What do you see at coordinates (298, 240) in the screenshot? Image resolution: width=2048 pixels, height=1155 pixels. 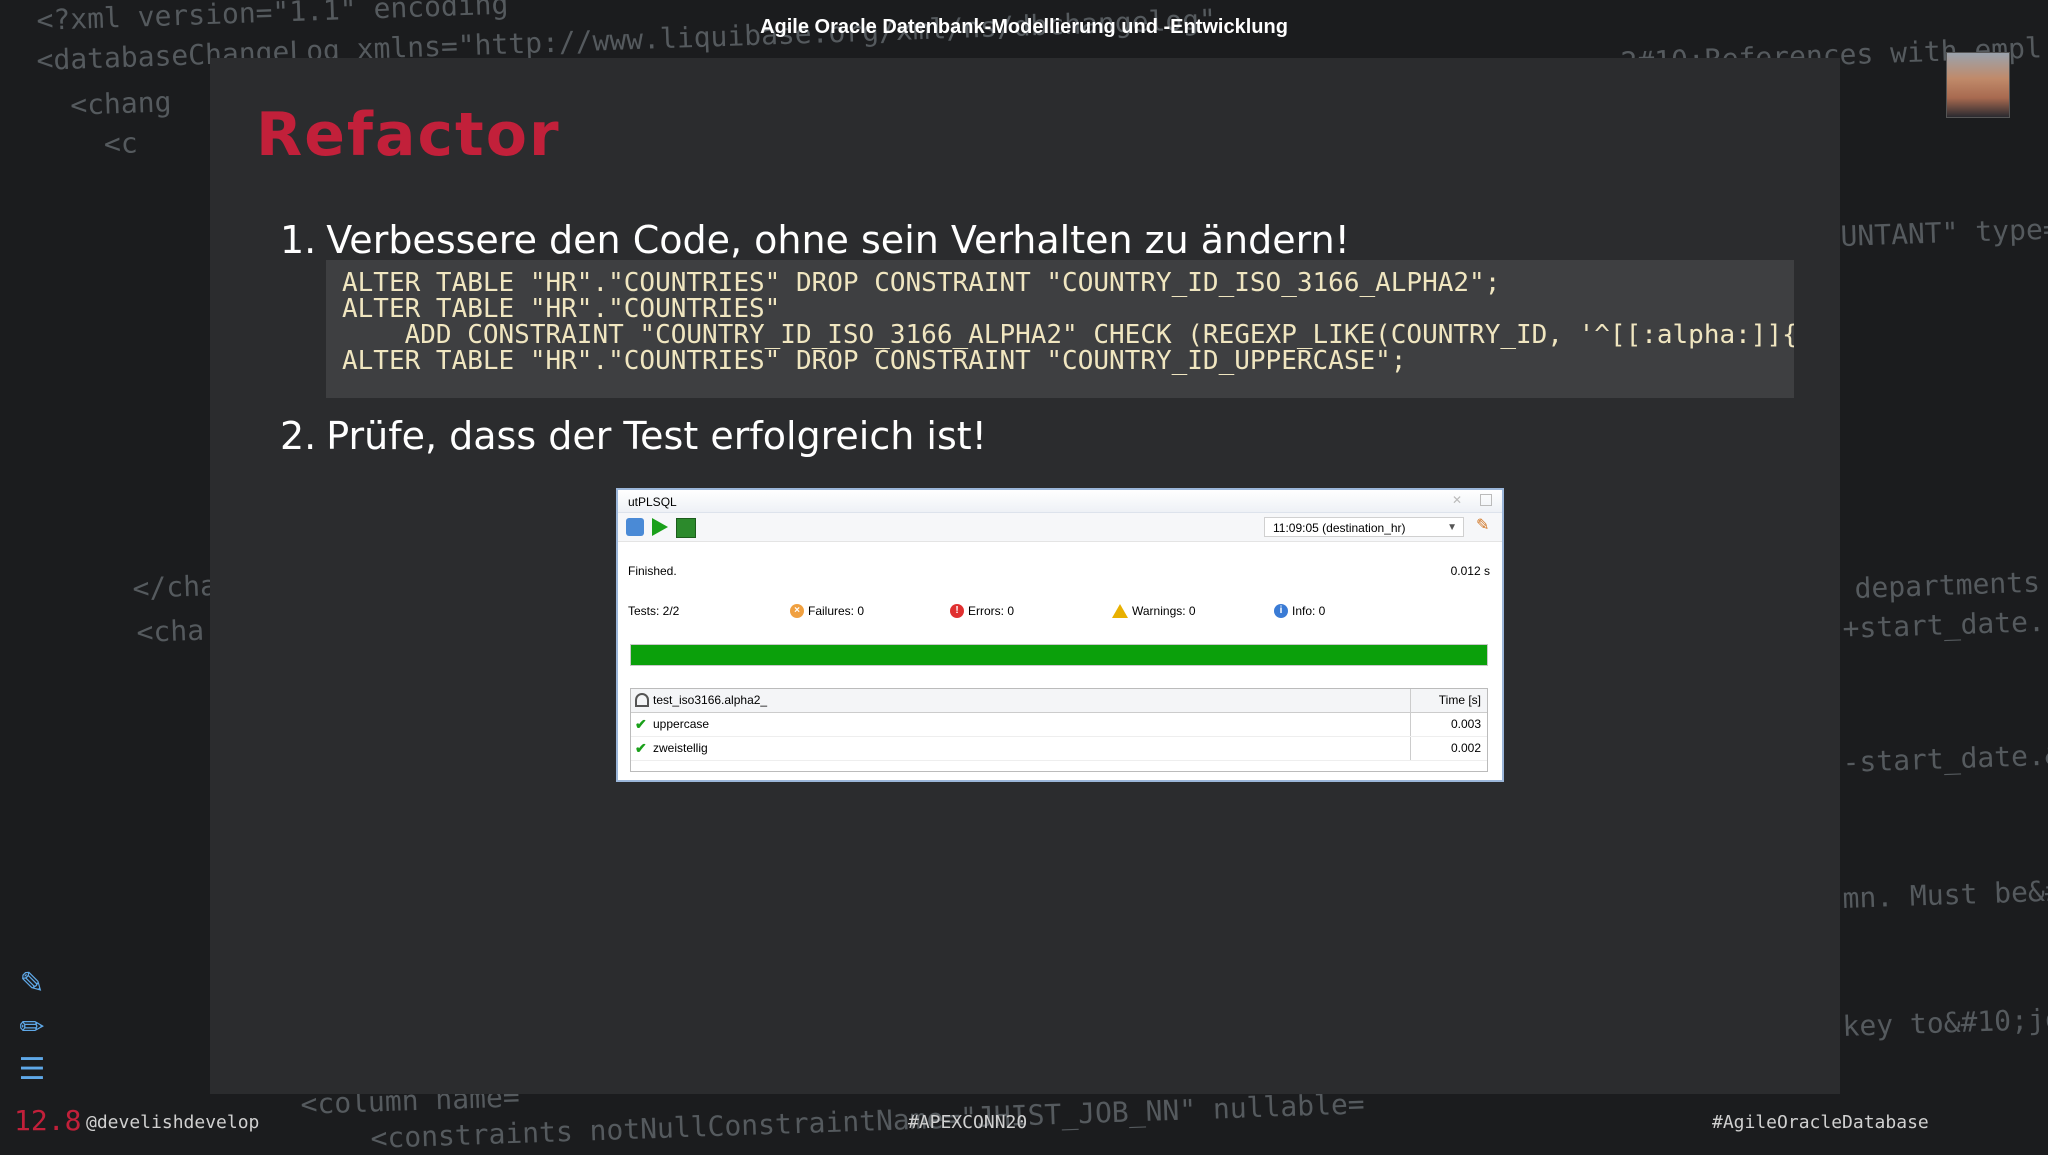 I see `step-number: 1.` at bounding box center [298, 240].